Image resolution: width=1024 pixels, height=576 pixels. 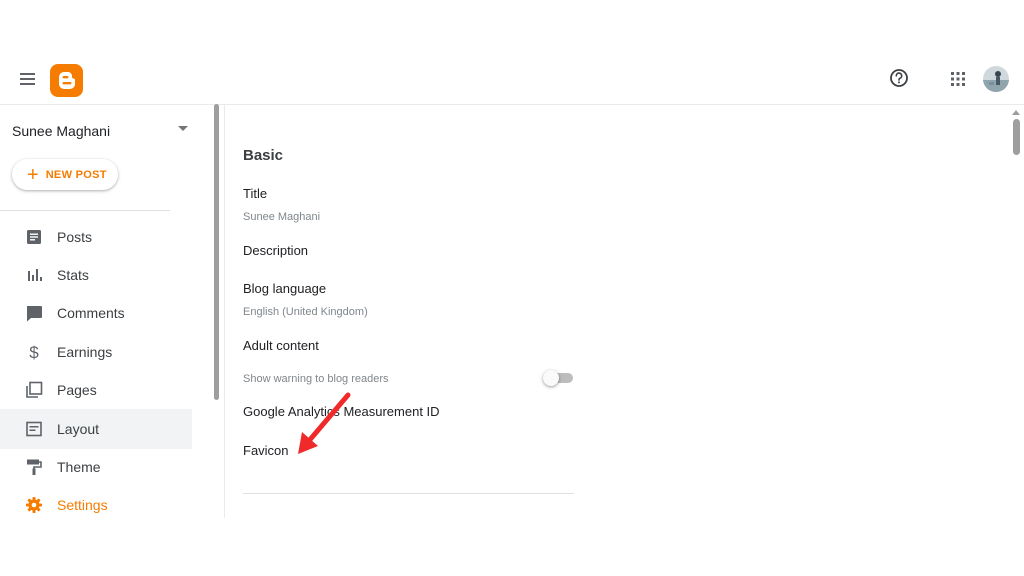 I want to click on sidebar-item-label: Posts, so click(x=75, y=237).